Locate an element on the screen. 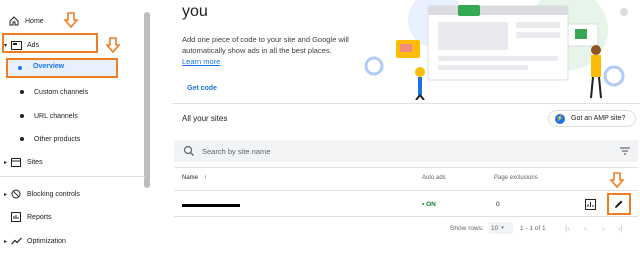 This screenshot has height=256, width=640. caret-down-icon: ▾ is located at coordinates (6, 45).